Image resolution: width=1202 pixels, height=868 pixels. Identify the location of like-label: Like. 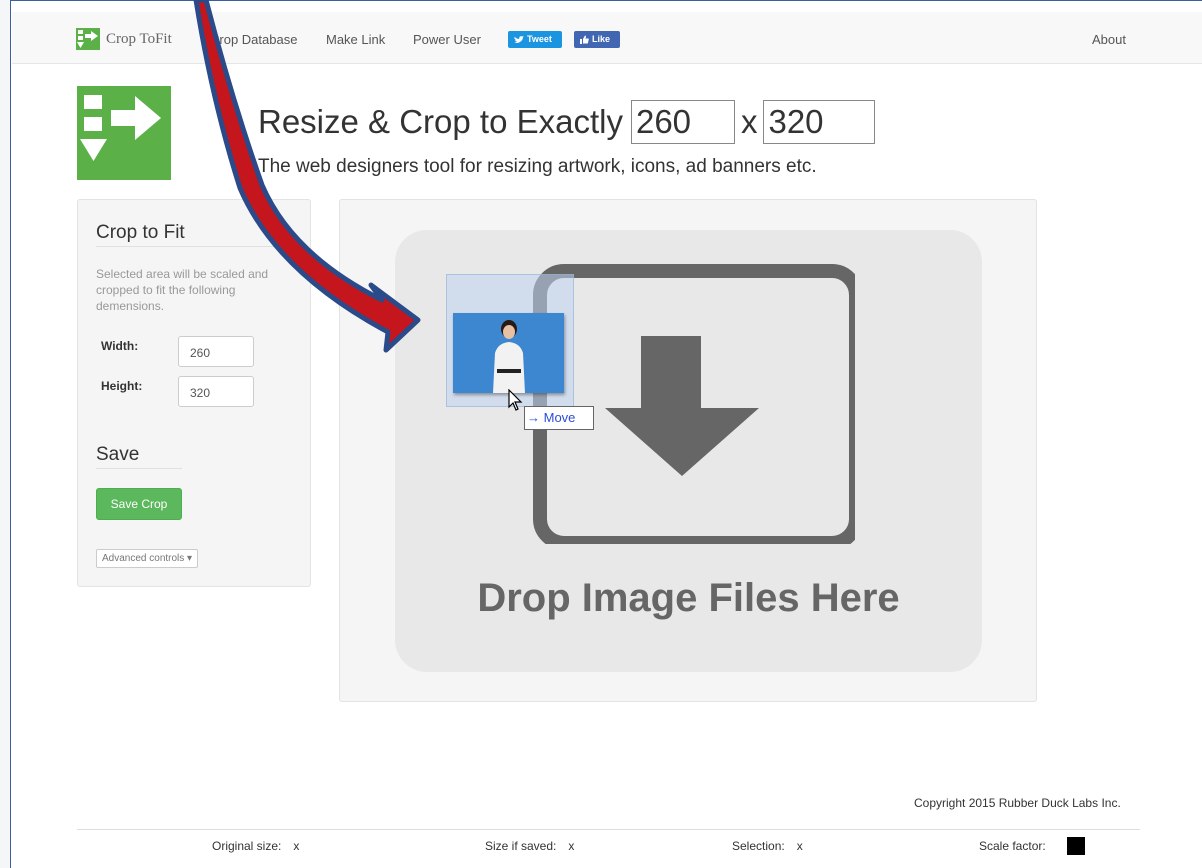
(601, 39).